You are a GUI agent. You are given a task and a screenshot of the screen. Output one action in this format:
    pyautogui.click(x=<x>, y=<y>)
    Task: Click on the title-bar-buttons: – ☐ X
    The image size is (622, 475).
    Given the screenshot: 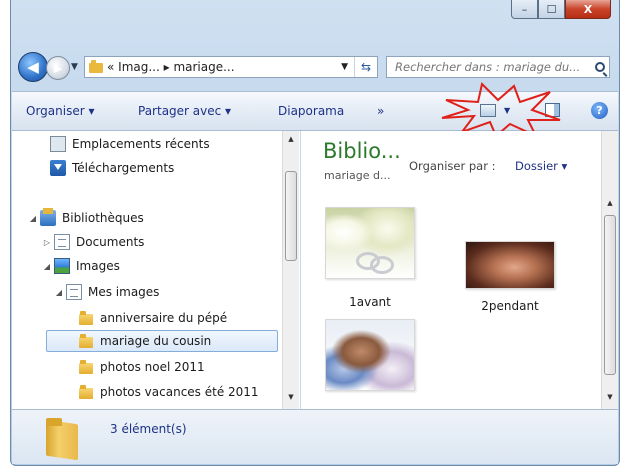 What is the action you would take?
    pyautogui.click(x=561, y=11)
    